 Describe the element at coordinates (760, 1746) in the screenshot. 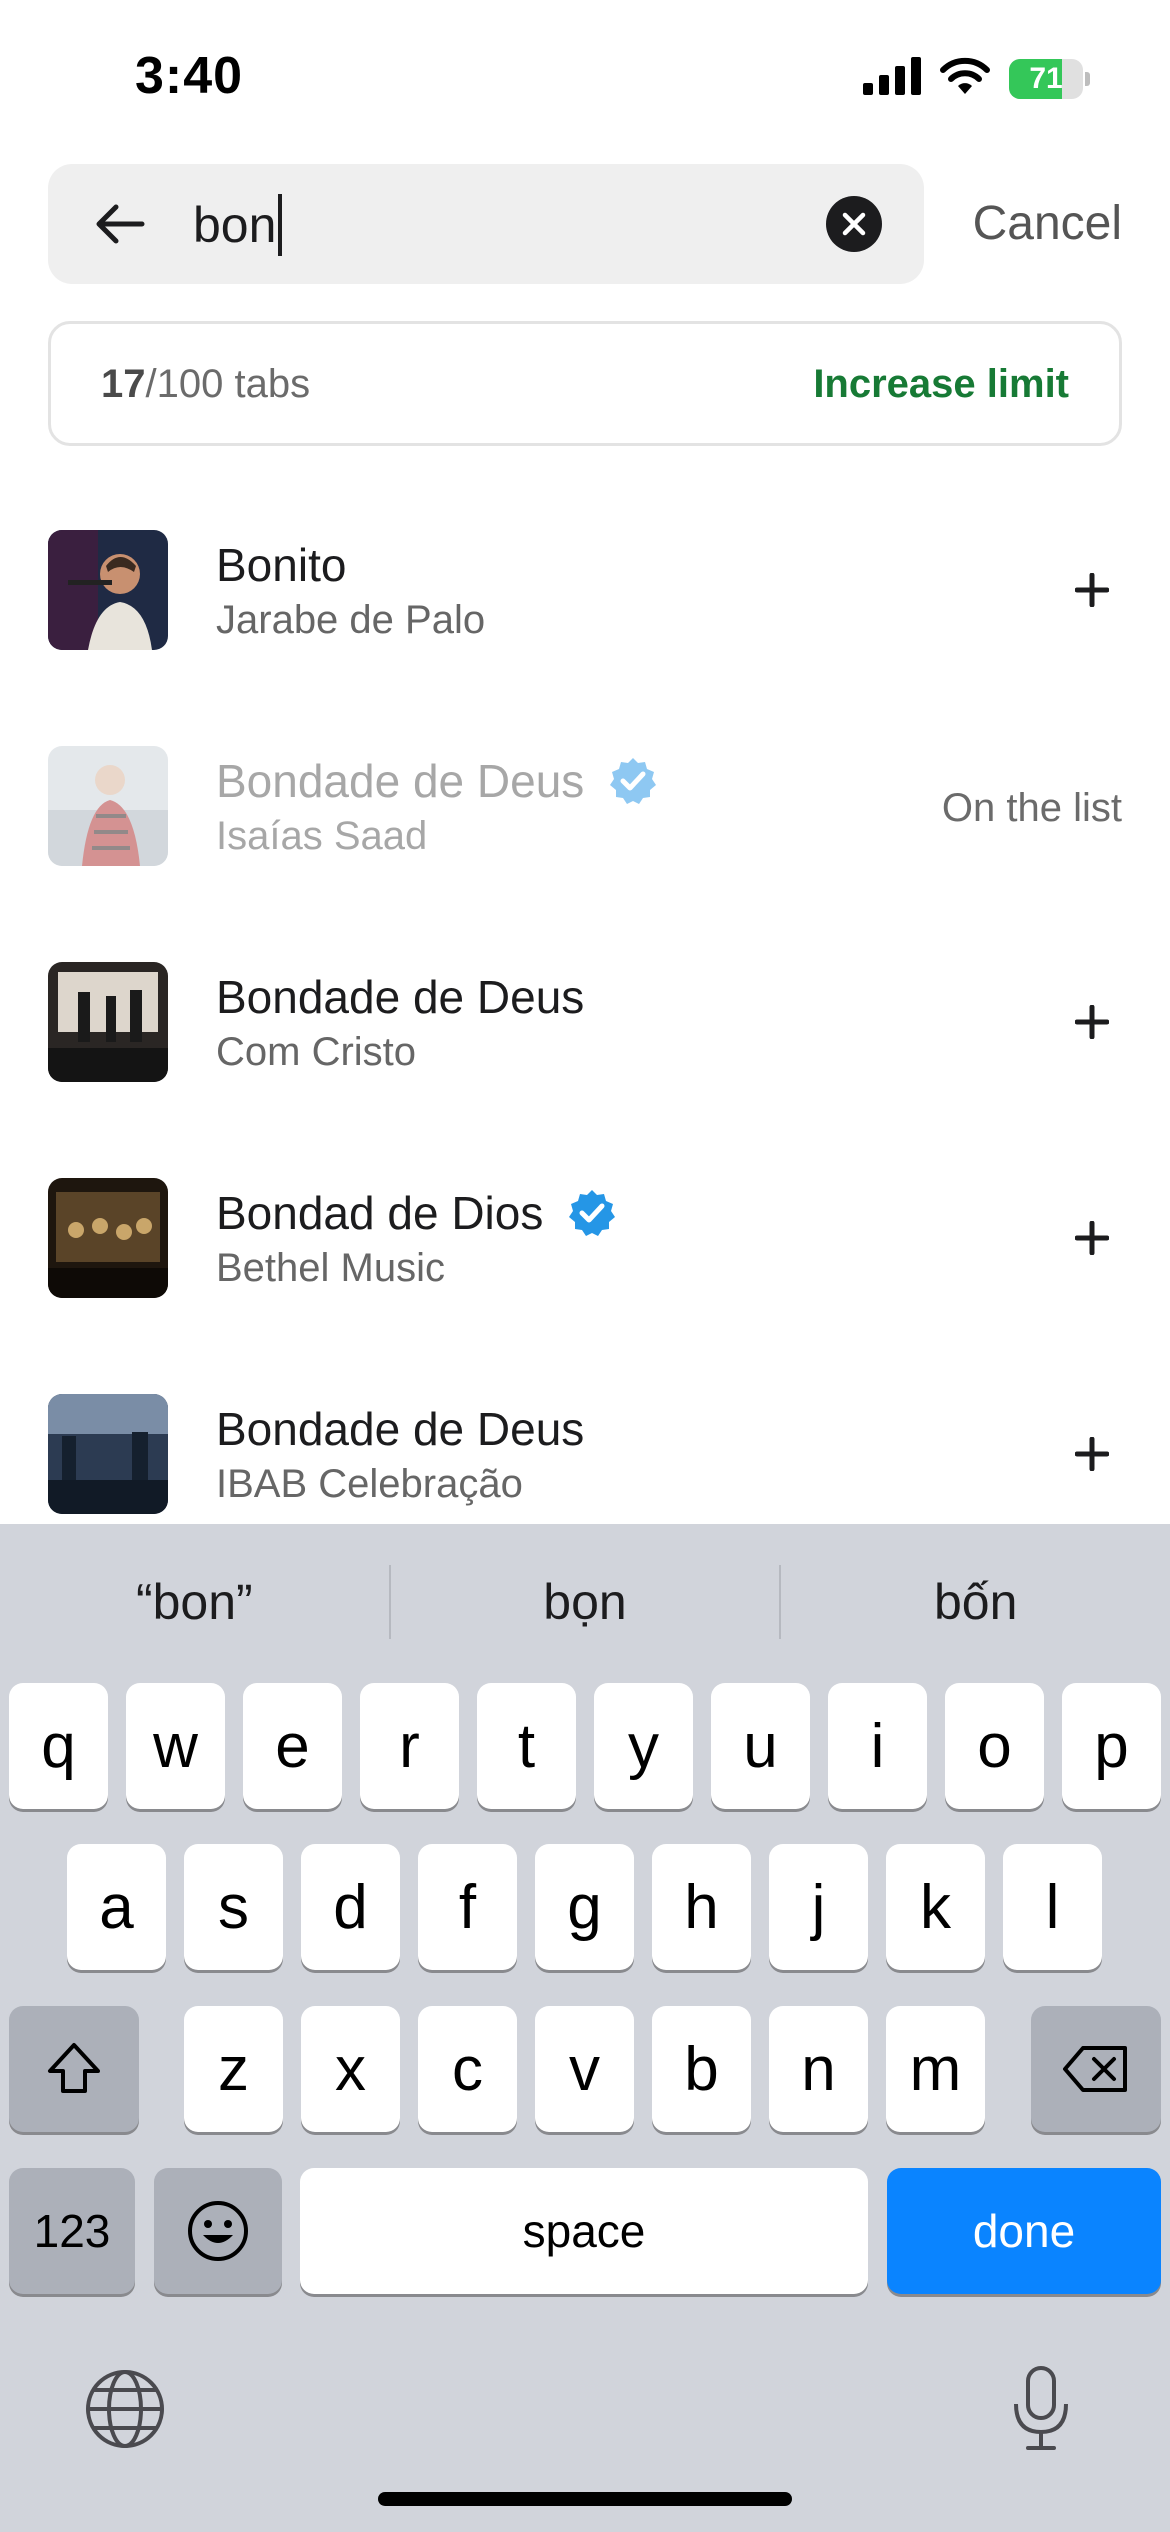

I see `key-u: u` at that location.